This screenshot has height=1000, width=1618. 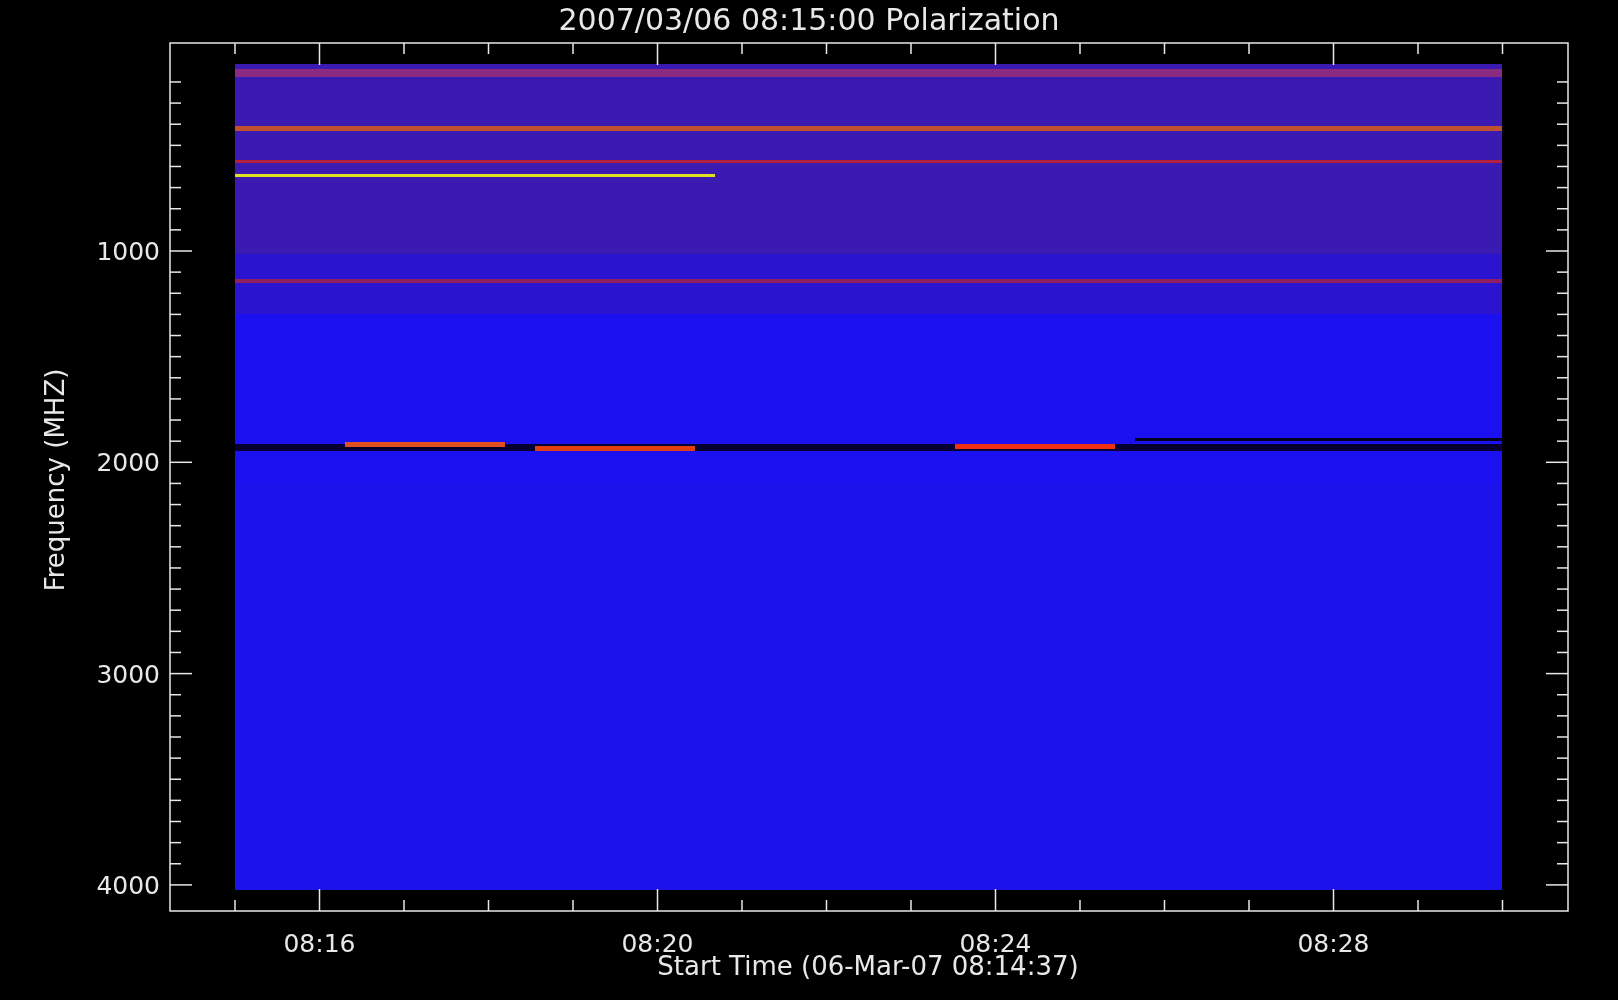 What do you see at coordinates (1333, 943) in the screenshot?
I see `x-tick-label: 08:28` at bounding box center [1333, 943].